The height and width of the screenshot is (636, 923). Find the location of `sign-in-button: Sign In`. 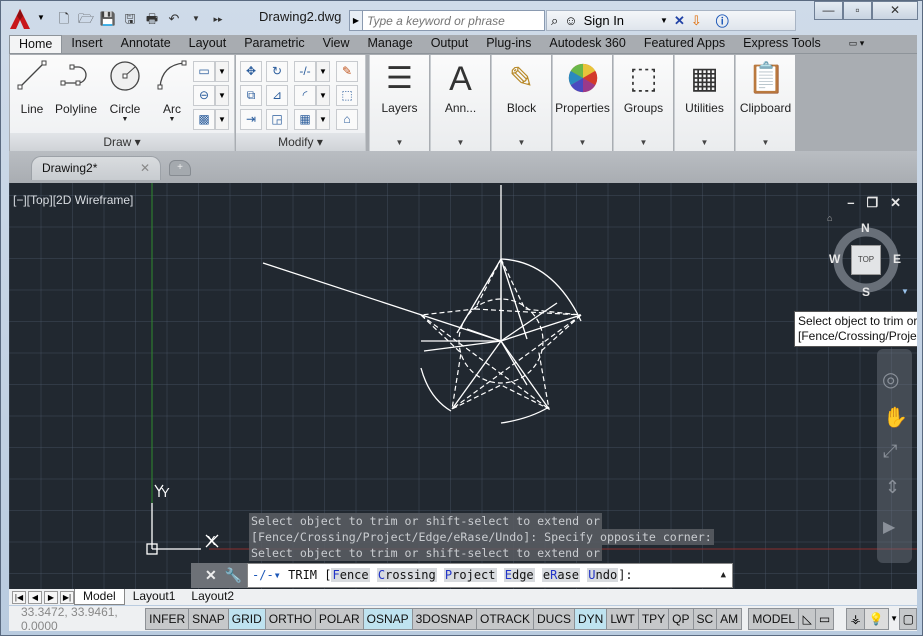

sign-in-button: Sign In is located at coordinates (604, 20).